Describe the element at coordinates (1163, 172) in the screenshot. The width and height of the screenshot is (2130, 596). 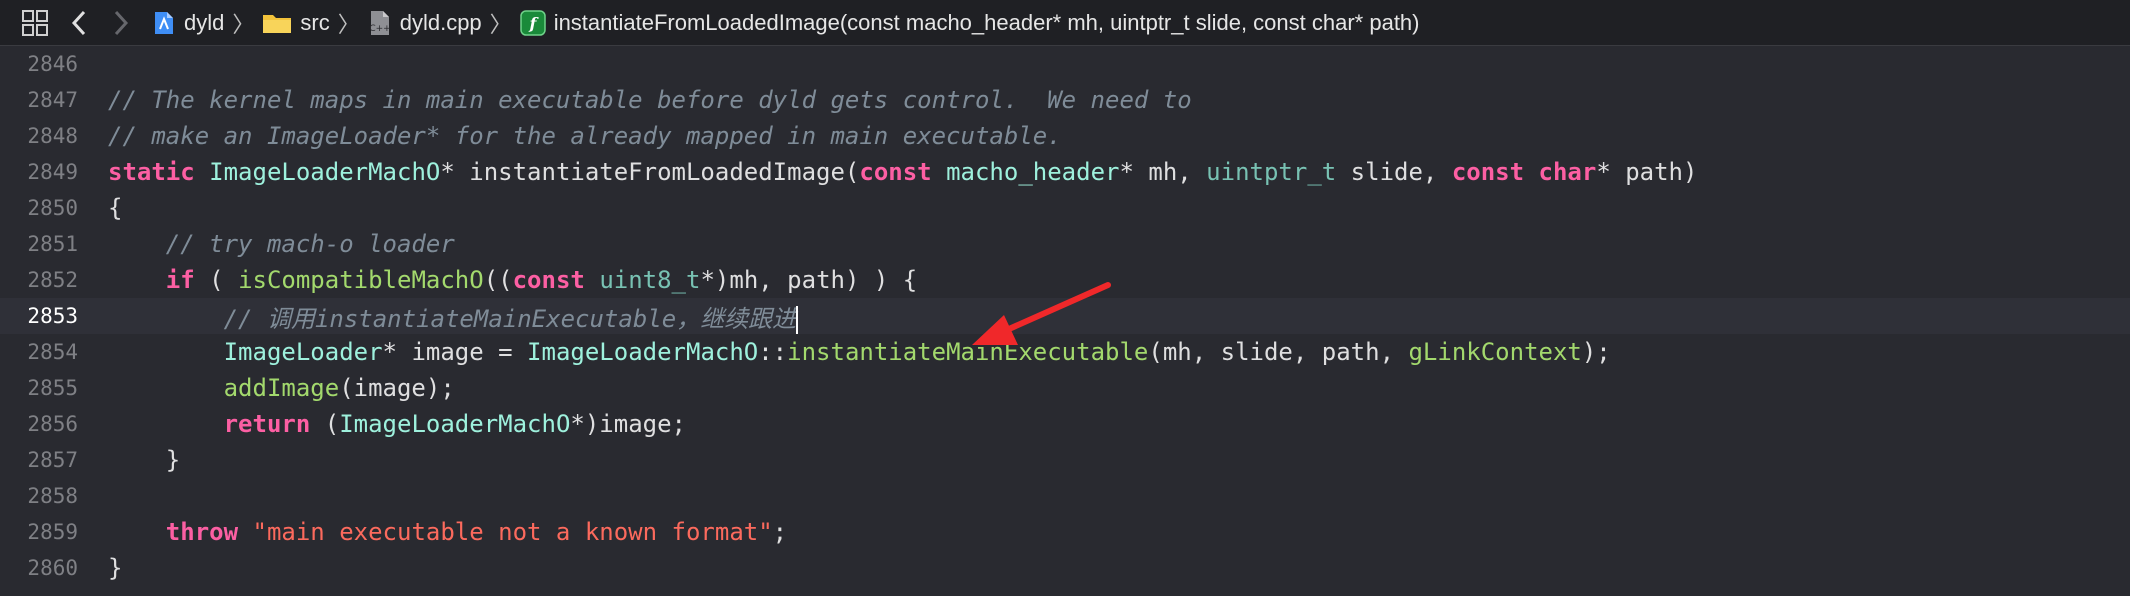
I see `plain-code: * mh,` at that location.